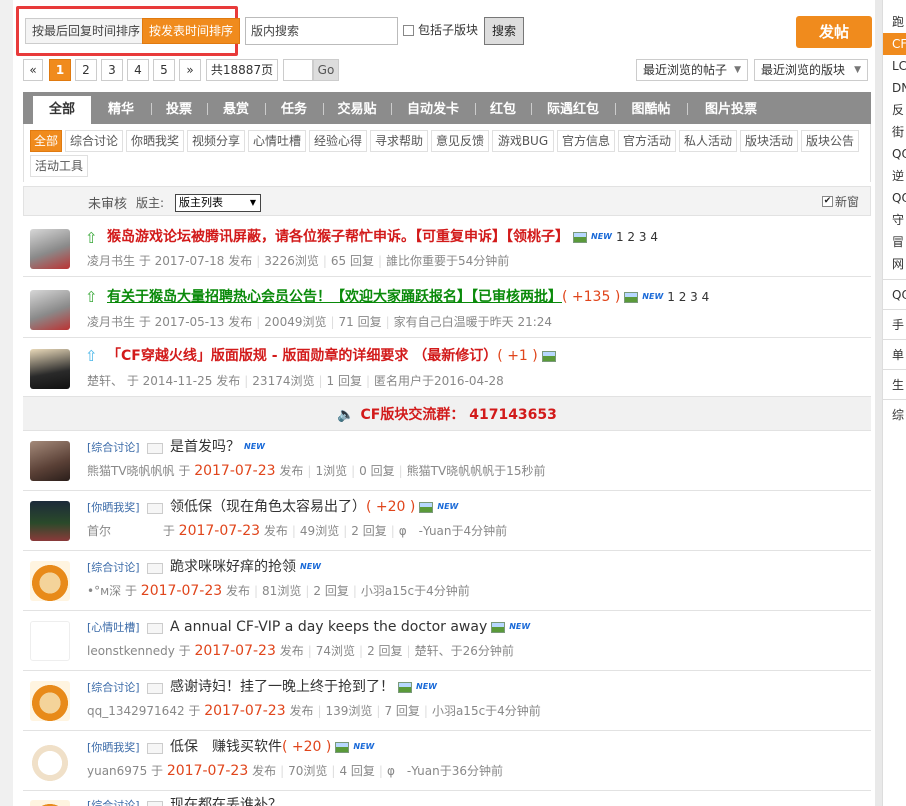  I want to click on type-event-tools: 活动工具, so click(59, 166).